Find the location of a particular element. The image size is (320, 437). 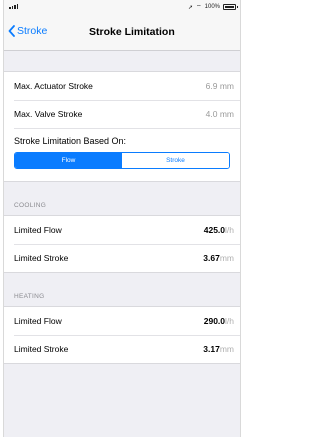

row-value: 6.9 mm is located at coordinates (219, 86).